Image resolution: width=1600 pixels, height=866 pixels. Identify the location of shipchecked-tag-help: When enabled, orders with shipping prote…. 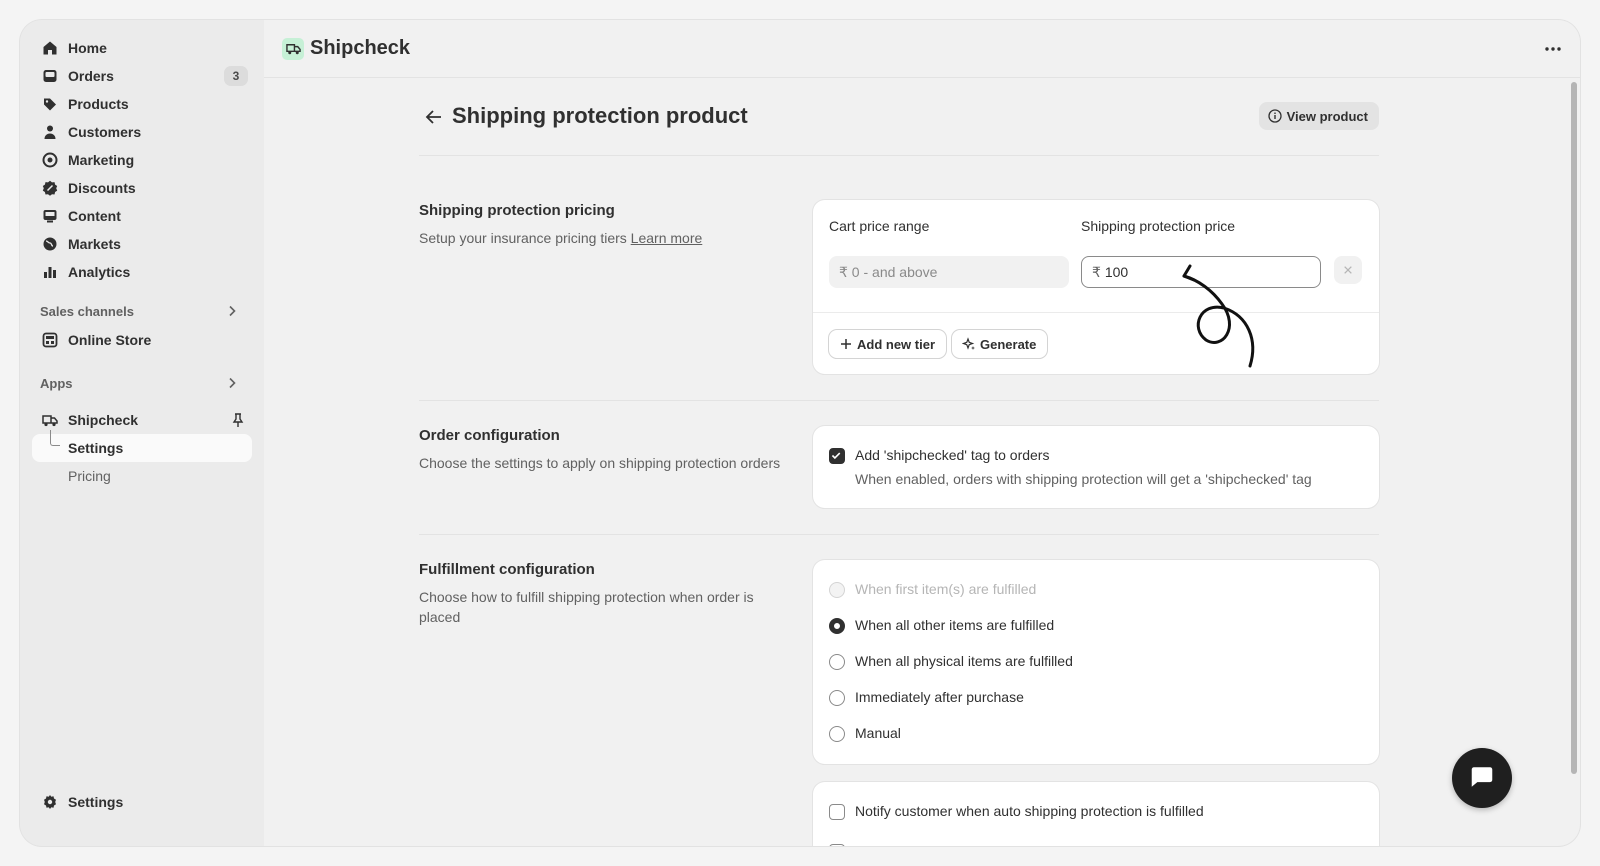
(1083, 479).